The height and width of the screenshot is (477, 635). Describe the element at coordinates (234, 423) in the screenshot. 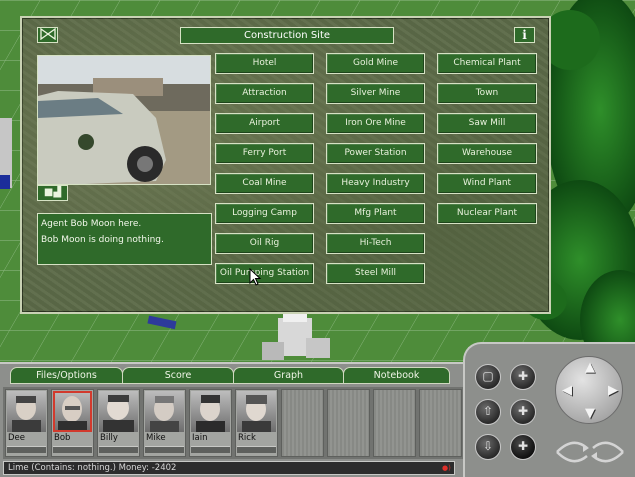

I see `agents-strip: Dee Bob Billy Mike Iain Rick` at that location.